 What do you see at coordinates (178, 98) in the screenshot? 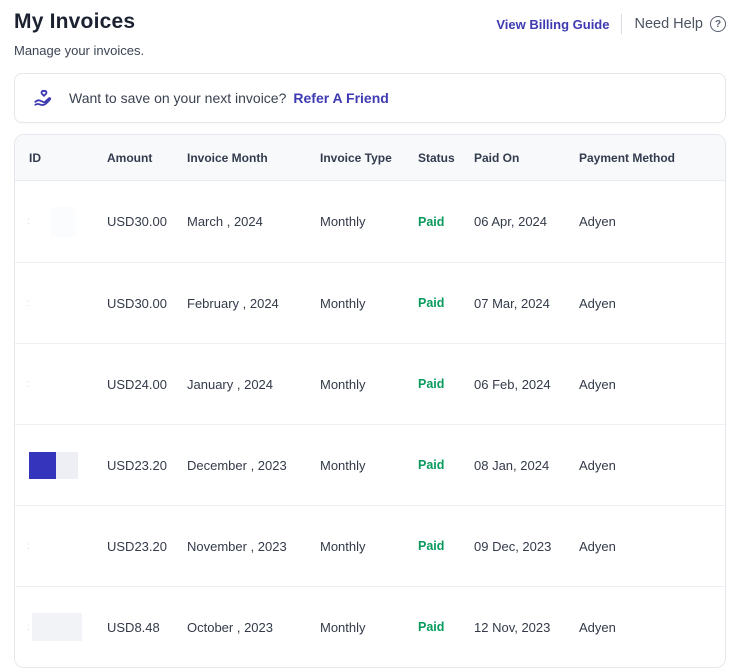
I see `referral-message: Want to save on your next invoice?` at bounding box center [178, 98].